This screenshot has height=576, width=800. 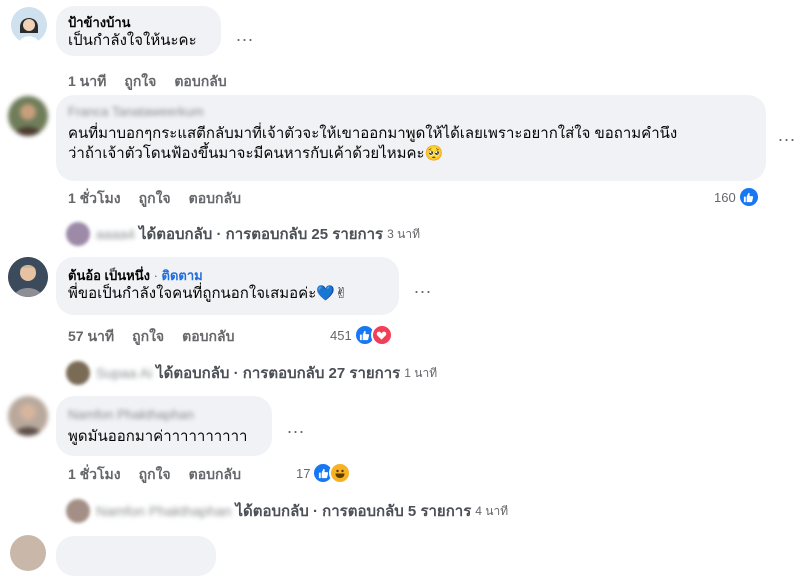 I want to click on reply-time: 1 นาที, so click(x=421, y=372).